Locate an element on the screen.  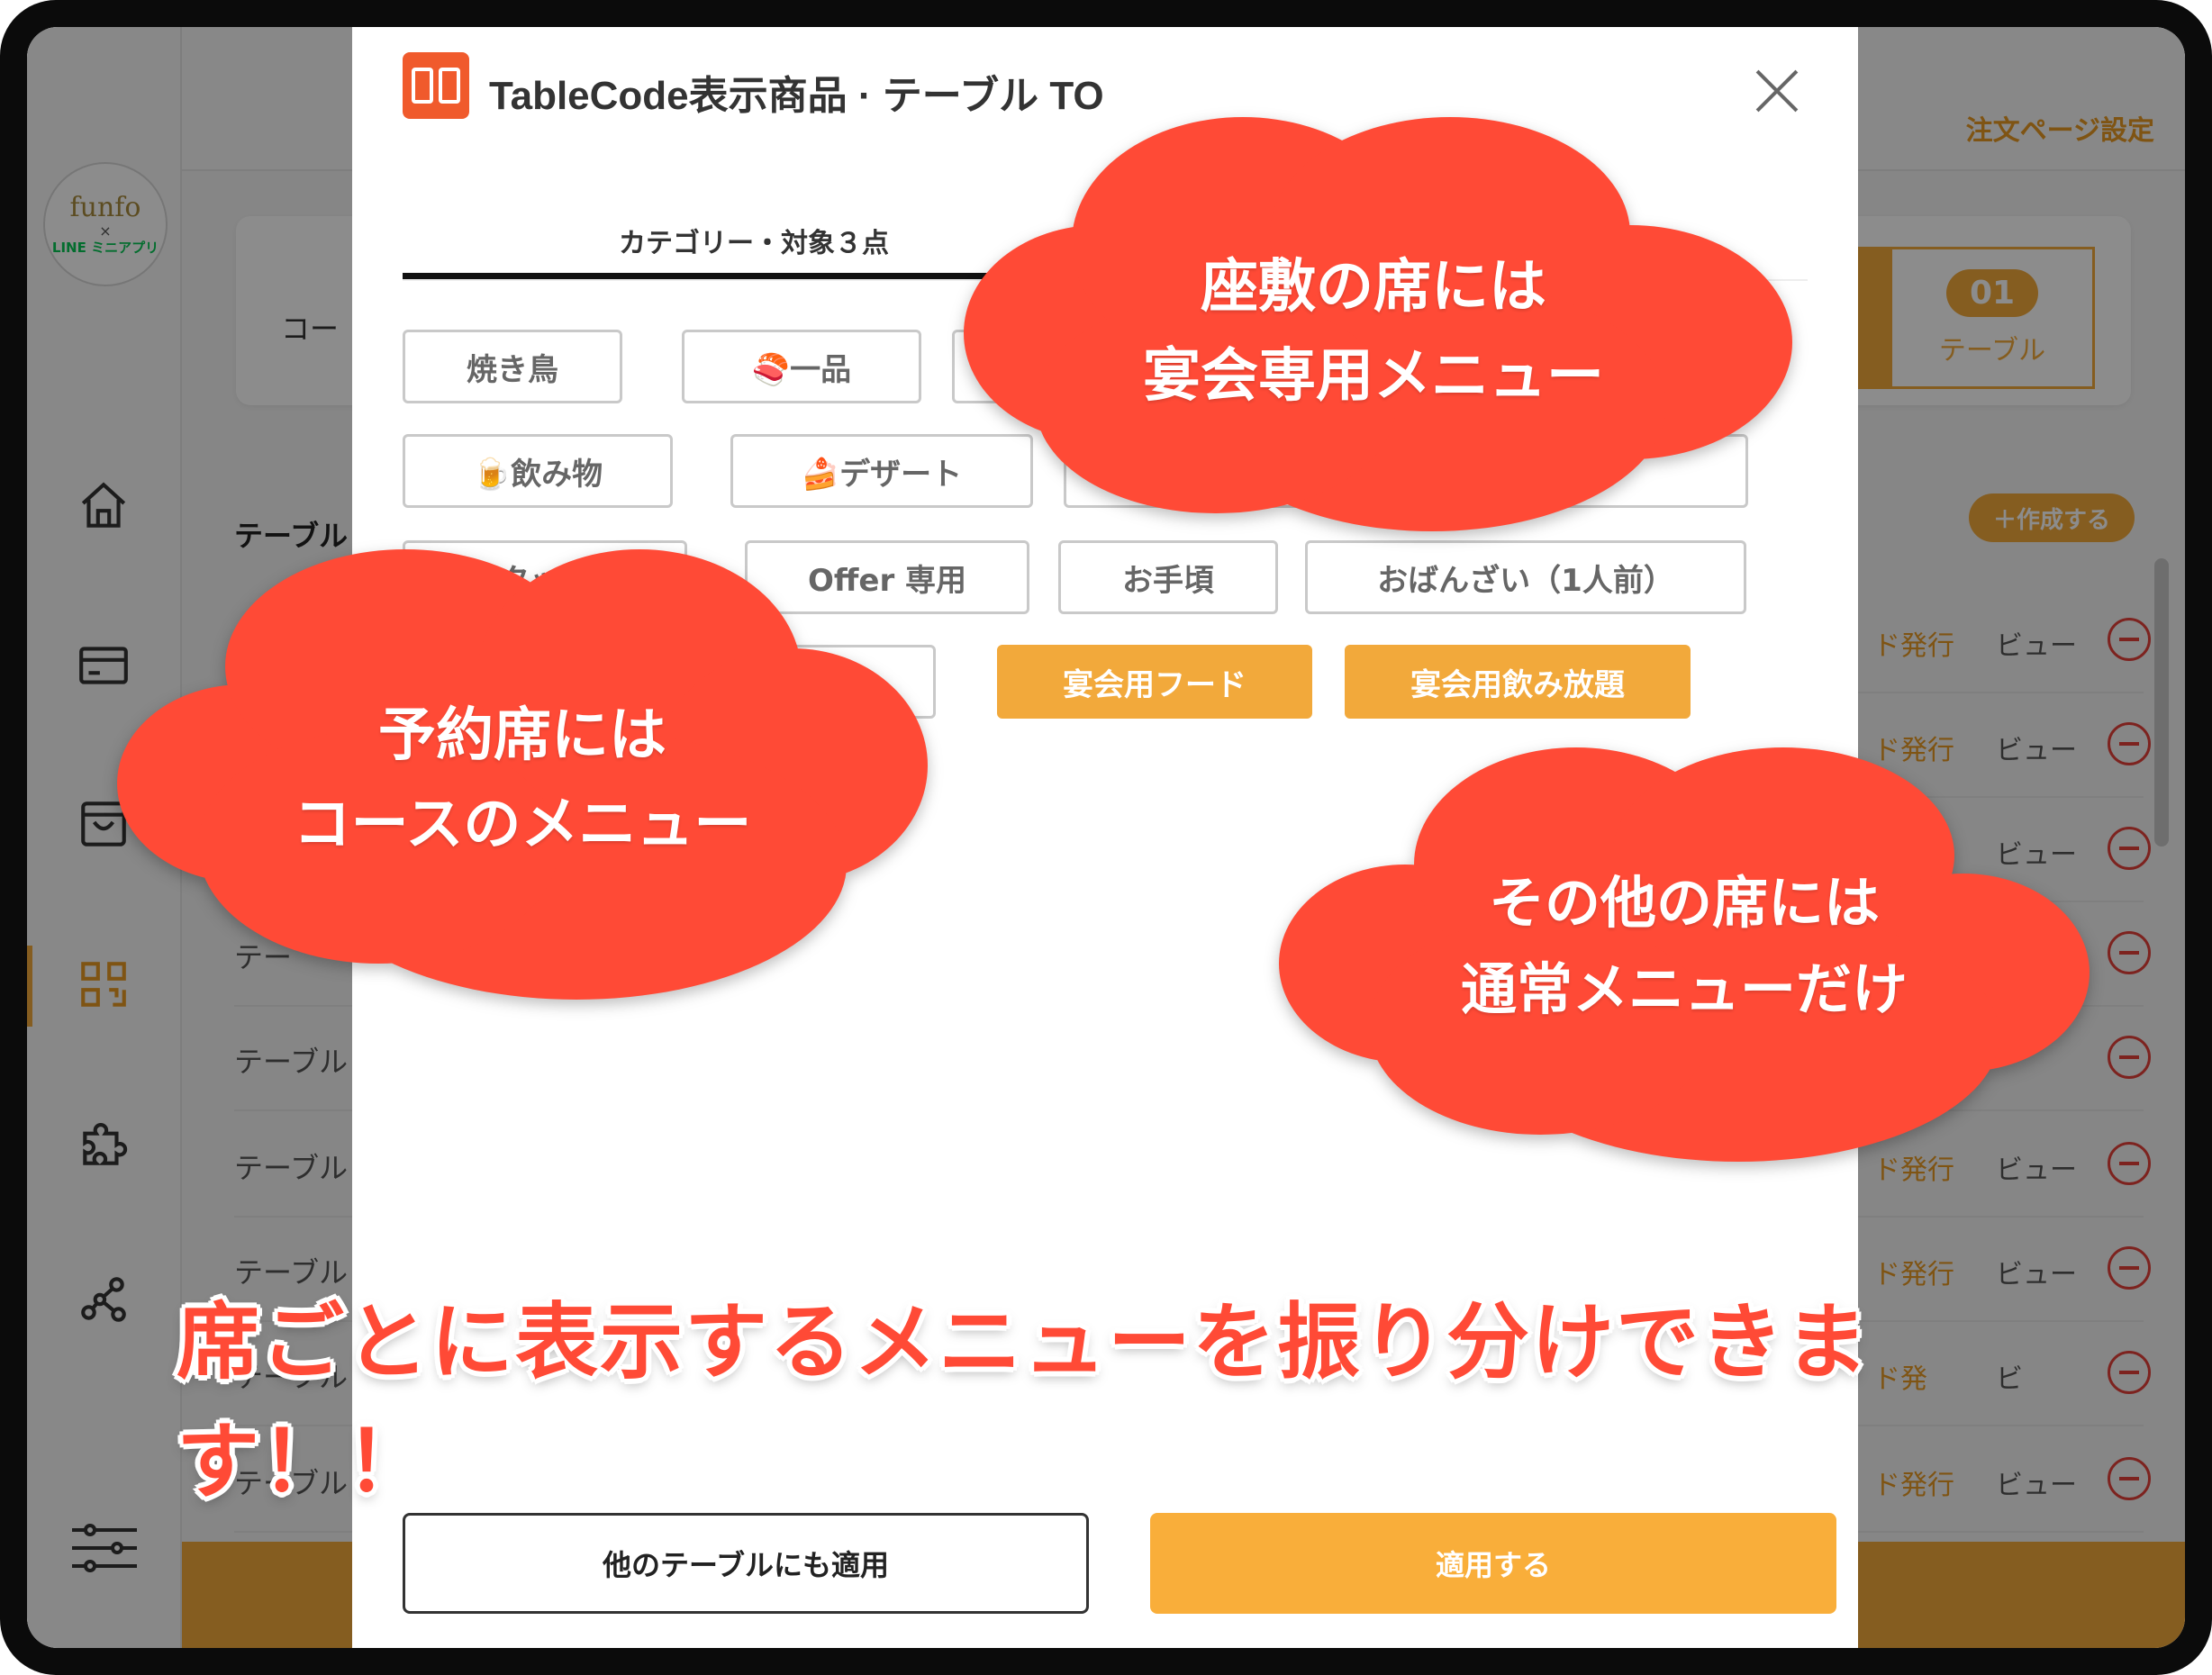
callout-sonota: その他の席には 通常メニューだけ is located at coordinates (1684, 945).